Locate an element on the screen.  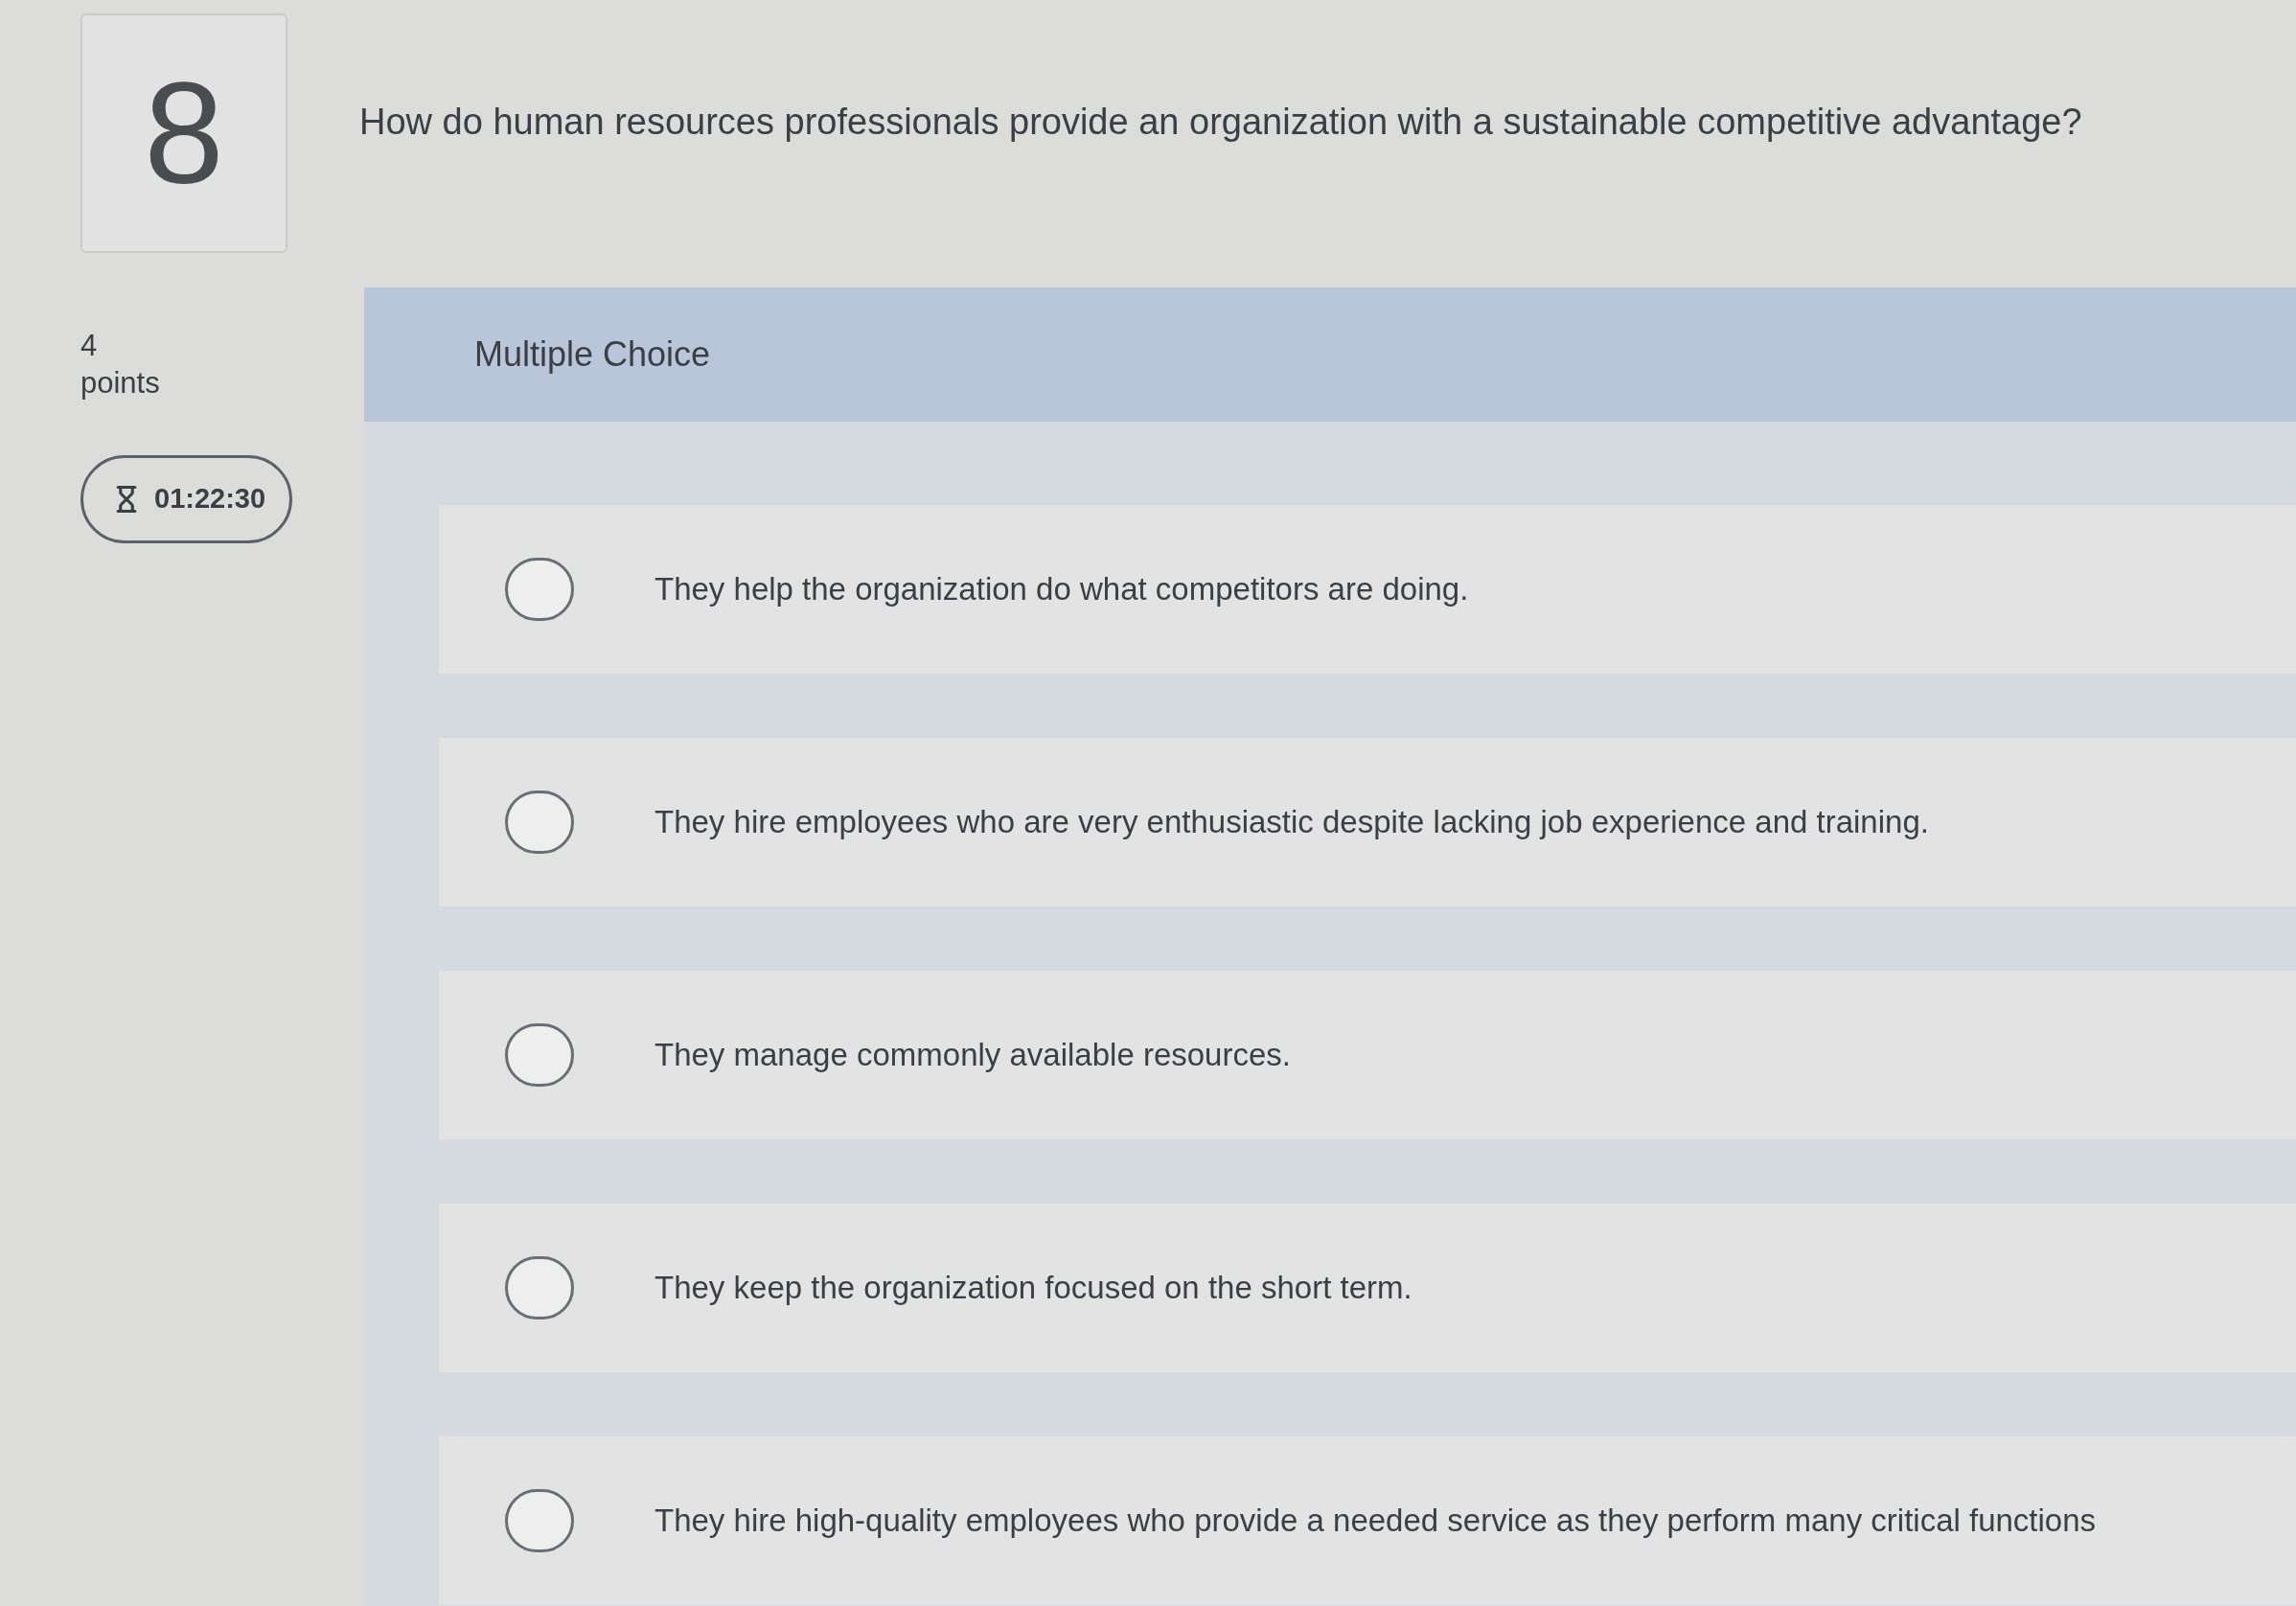
question-type-label: Multiple Choice is located at coordinates (592, 354).